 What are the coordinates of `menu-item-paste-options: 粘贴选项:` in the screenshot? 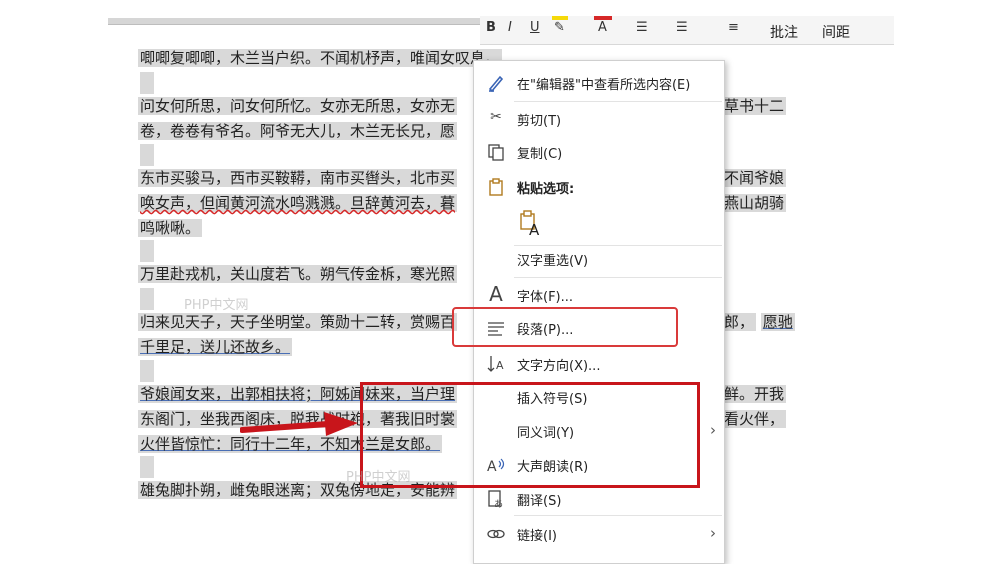 It's located at (599, 187).